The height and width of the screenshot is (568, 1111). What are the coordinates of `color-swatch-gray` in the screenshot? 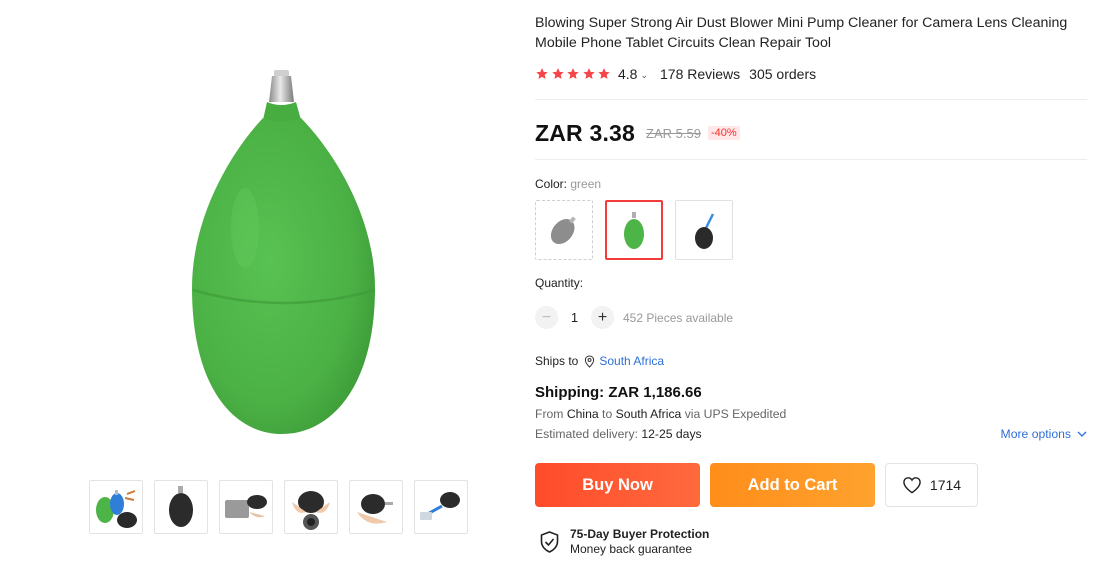 It's located at (564, 230).